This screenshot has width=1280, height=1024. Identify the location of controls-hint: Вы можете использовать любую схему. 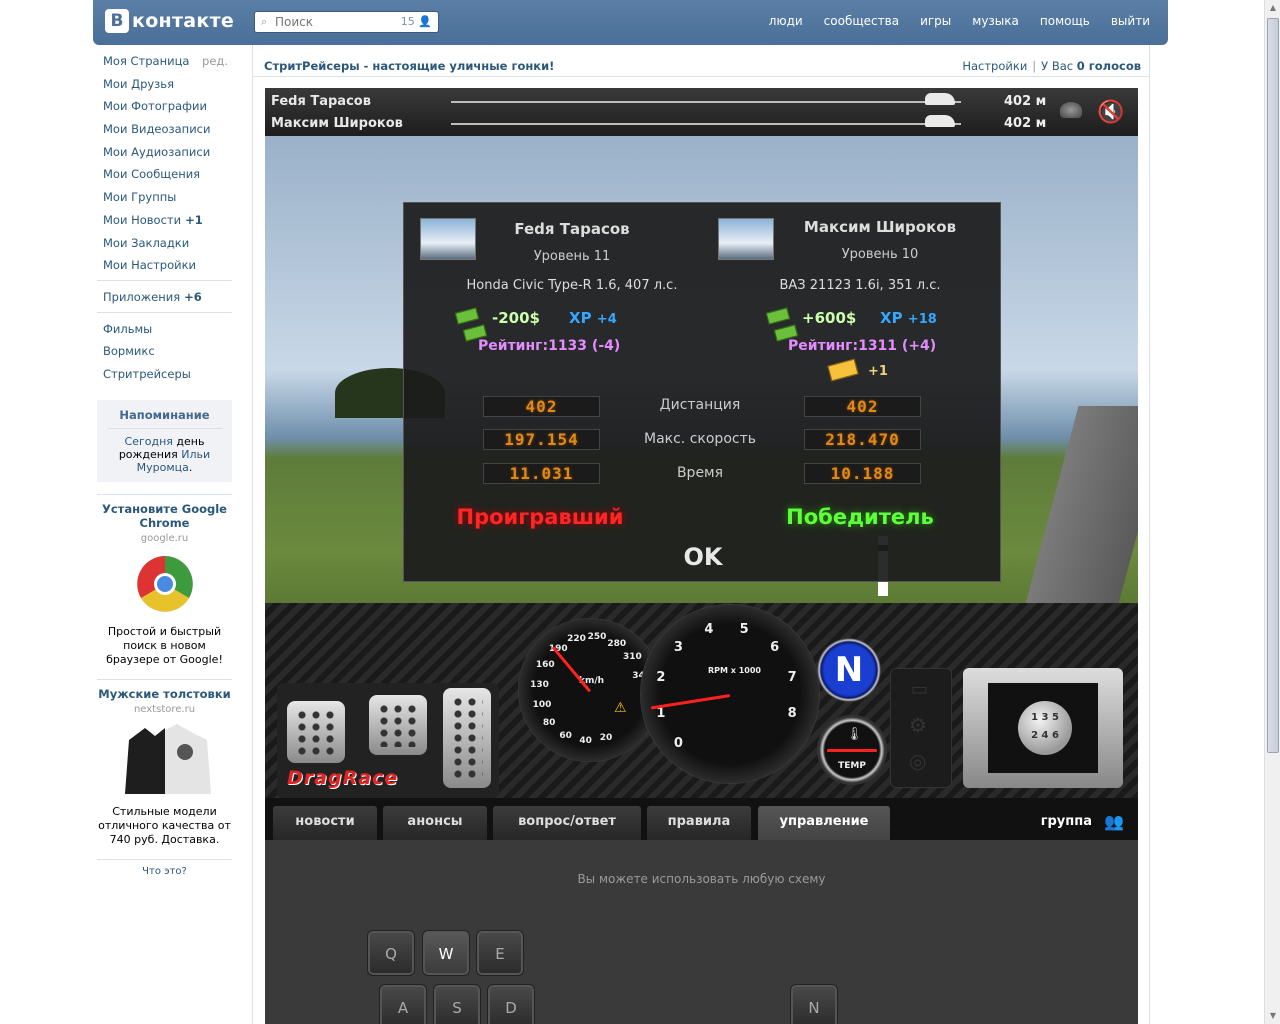
(701, 879).